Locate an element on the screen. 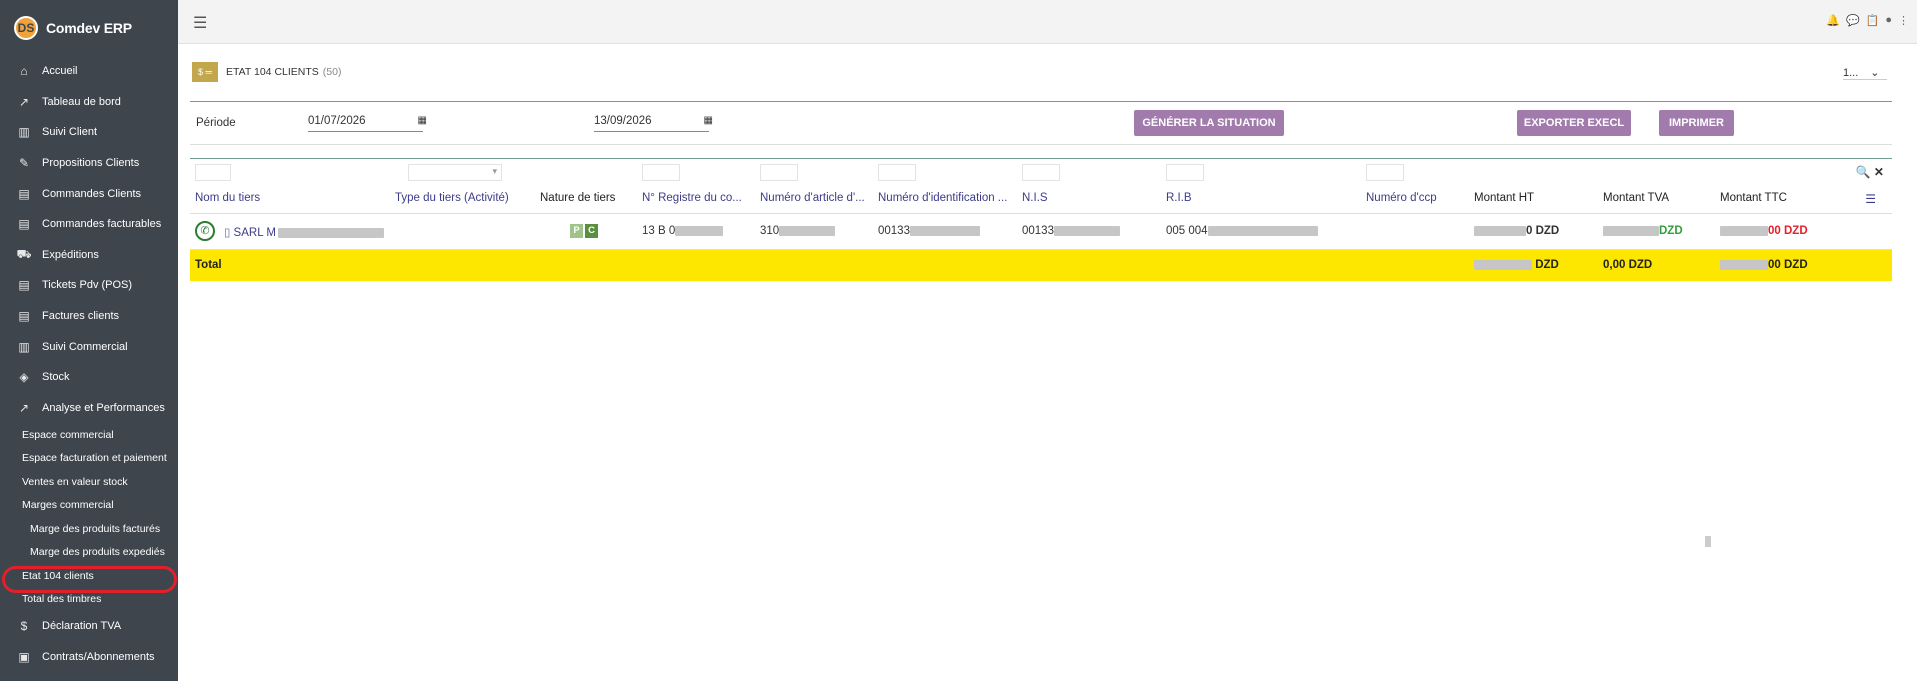 This screenshot has width=1917, height=681. chevron-down-icon: ⌄ is located at coordinates (1875, 73).